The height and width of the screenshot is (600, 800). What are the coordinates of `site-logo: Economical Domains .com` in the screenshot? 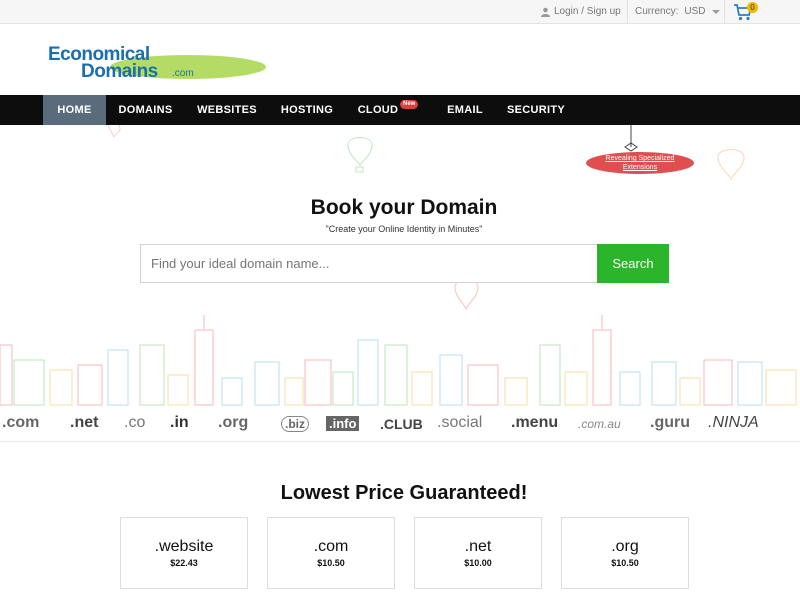 It's located at (157, 64).